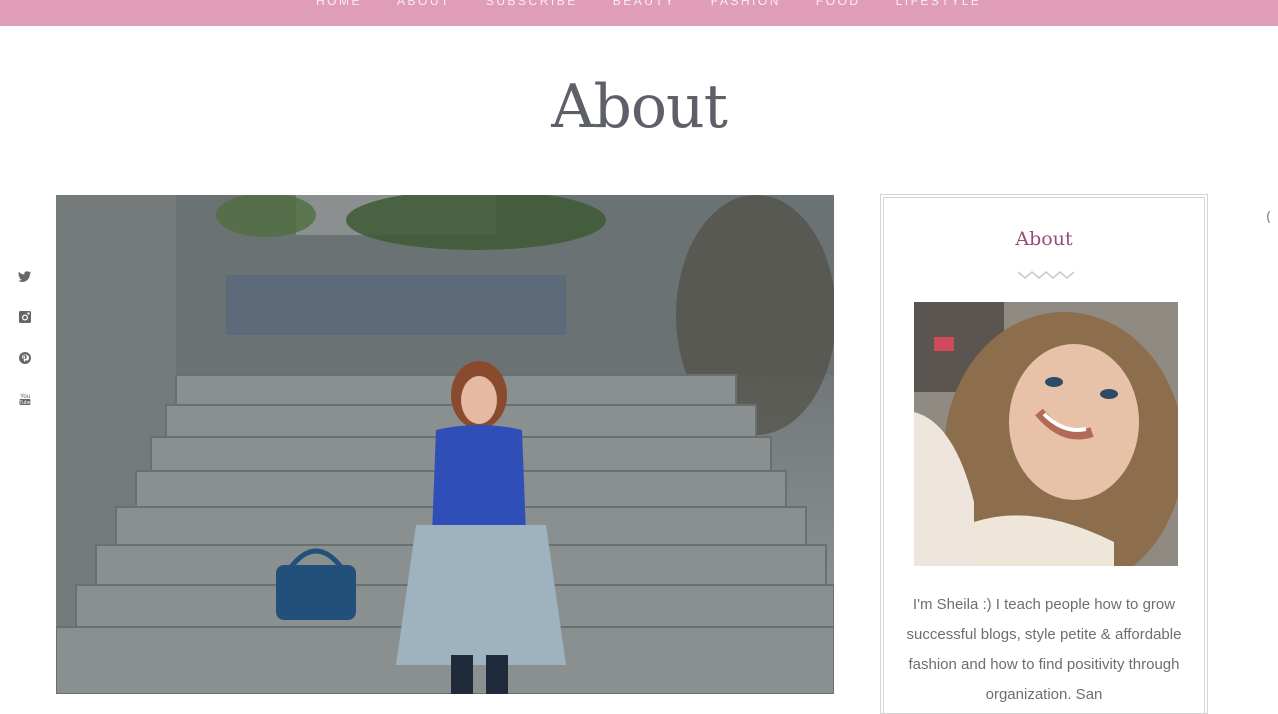 The image size is (1278, 714). What do you see at coordinates (639, 107) in the screenshot?
I see `page-title: About` at bounding box center [639, 107].